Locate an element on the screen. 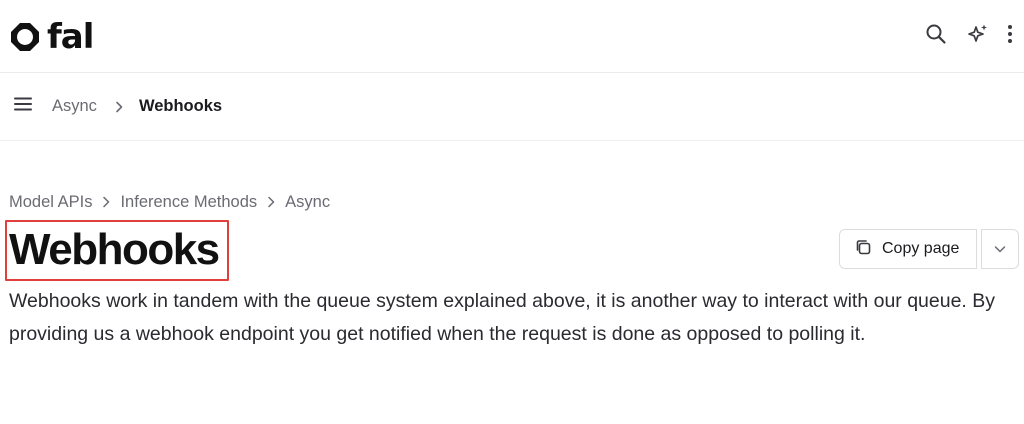  brand-logo-link: fal is located at coordinates (51, 37).